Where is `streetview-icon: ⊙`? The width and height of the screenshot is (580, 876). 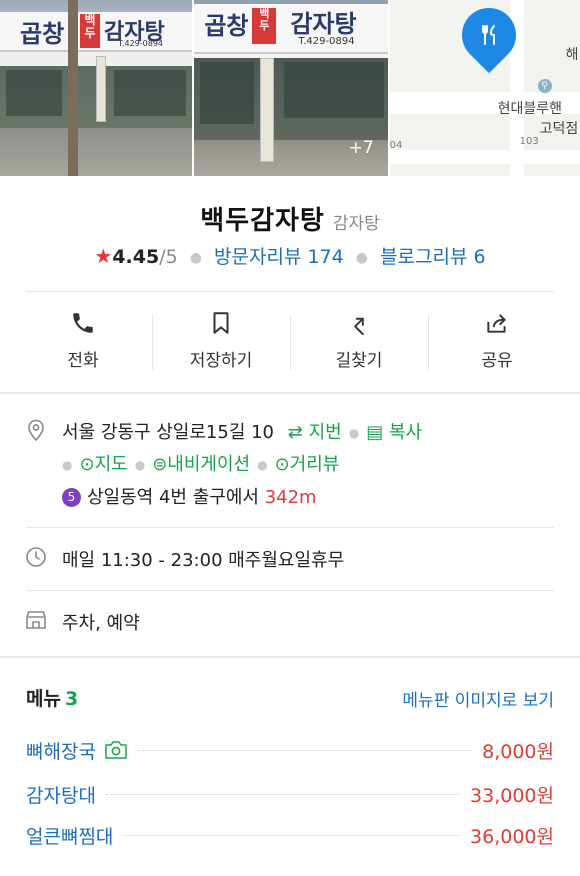 streetview-icon: ⊙ is located at coordinates (282, 464).